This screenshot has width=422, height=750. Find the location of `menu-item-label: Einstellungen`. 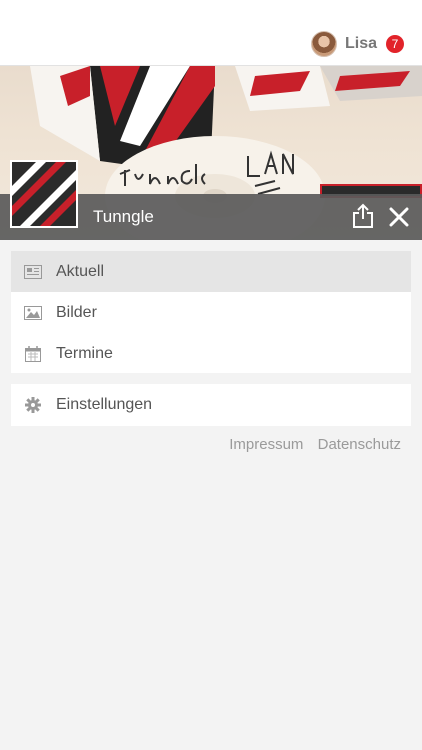

menu-item-label: Einstellungen is located at coordinates (104, 404).